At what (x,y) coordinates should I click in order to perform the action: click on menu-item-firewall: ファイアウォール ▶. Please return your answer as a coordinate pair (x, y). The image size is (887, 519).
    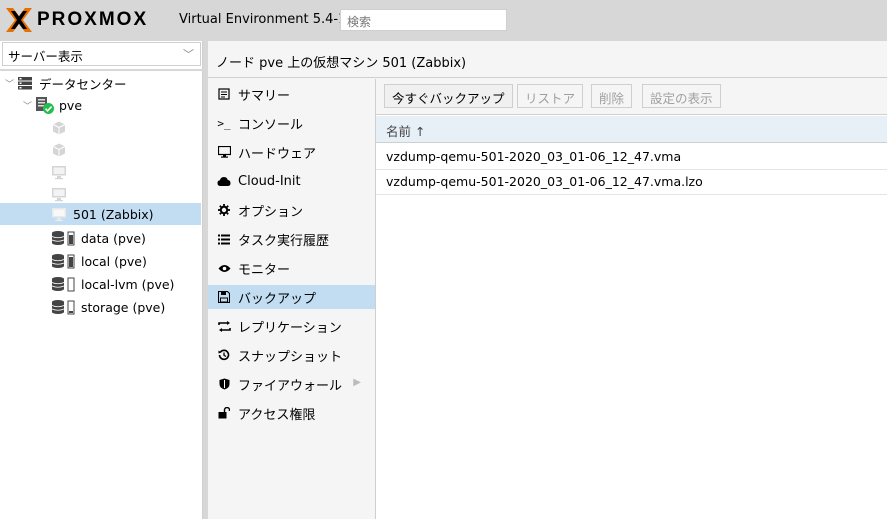
    Looking at the image, I should click on (291, 384).